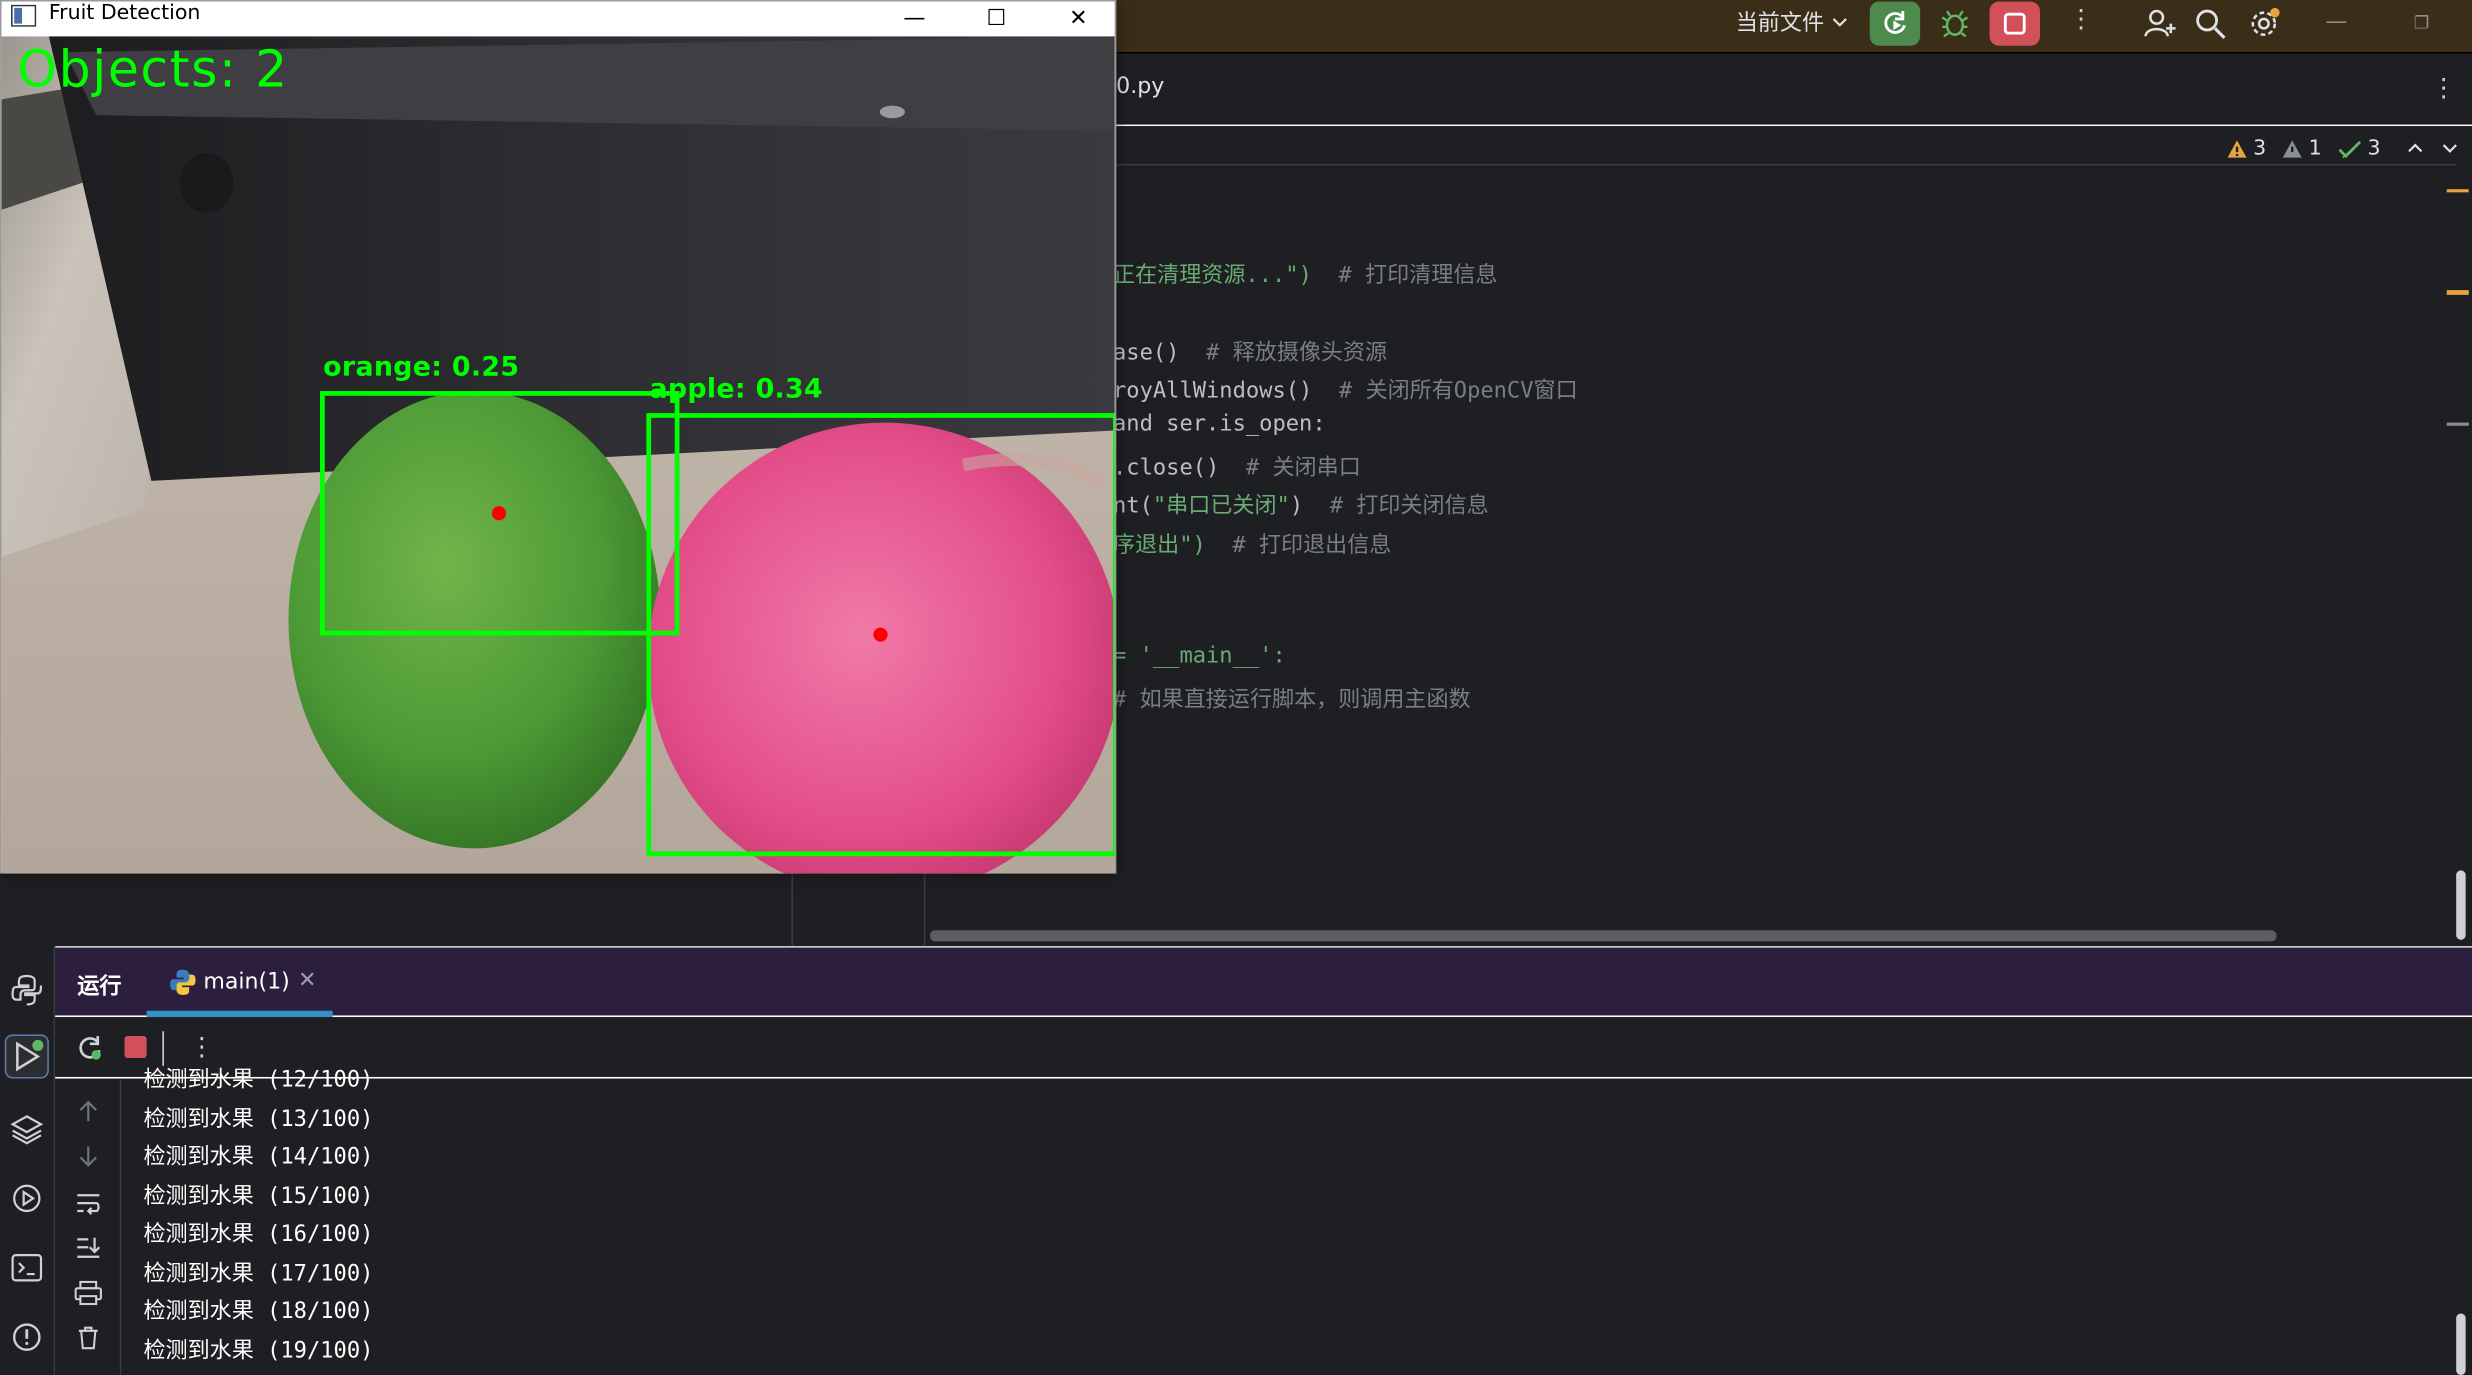 This screenshot has height=1375, width=2472. What do you see at coordinates (996, 19) in the screenshot?
I see `maximize-icon: ☐` at bounding box center [996, 19].